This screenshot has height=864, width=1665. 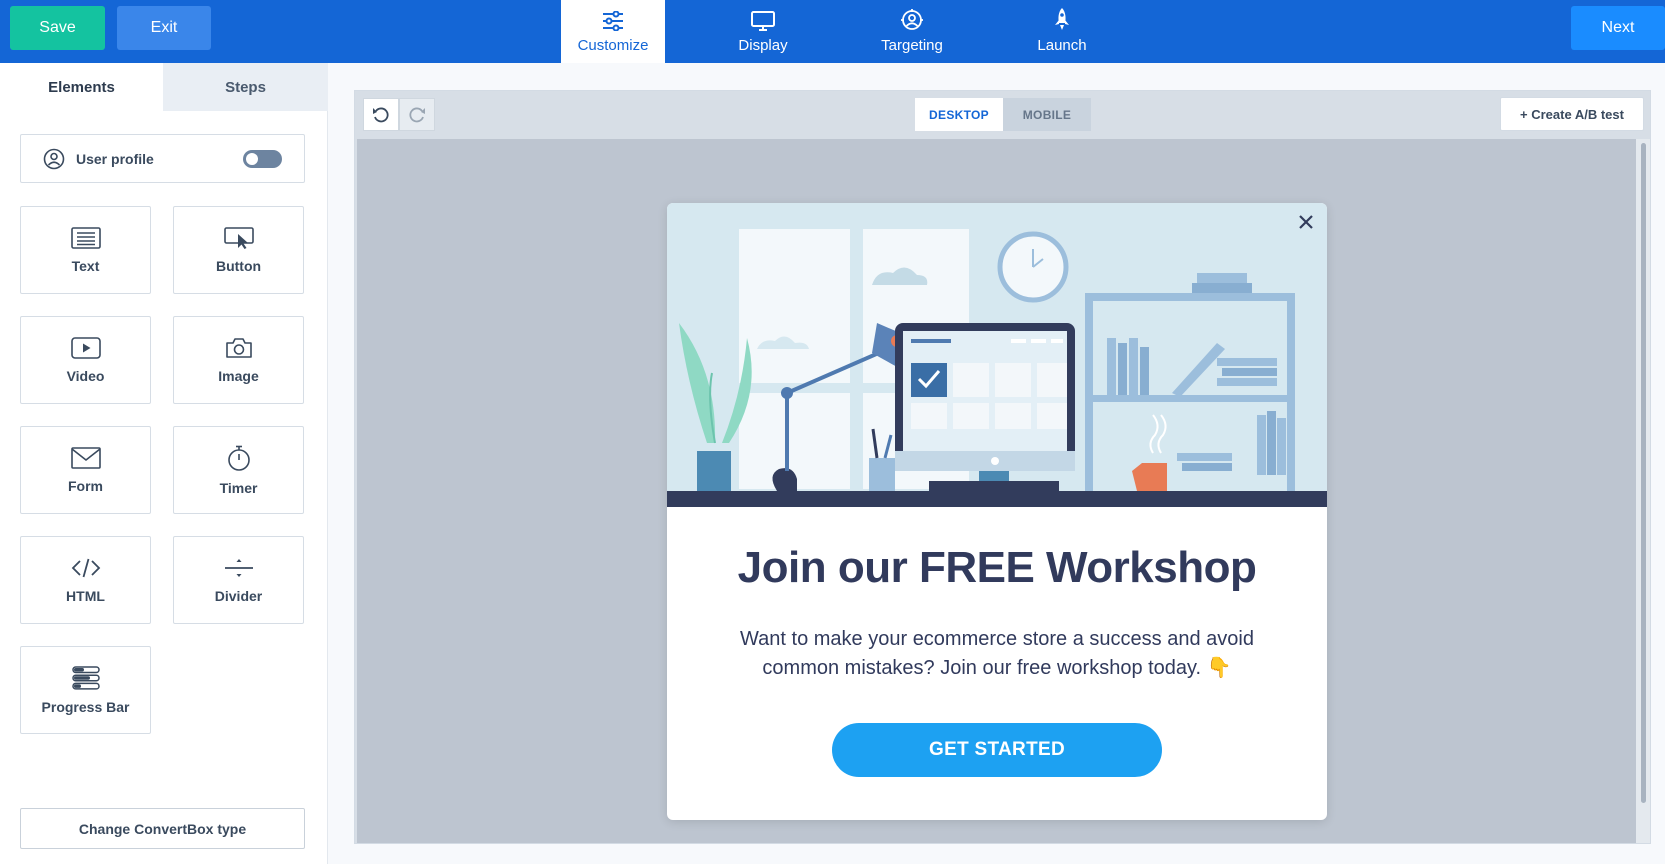 What do you see at coordinates (85, 470) in the screenshot?
I see `element-form: Form` at bounding box center [85, 470].